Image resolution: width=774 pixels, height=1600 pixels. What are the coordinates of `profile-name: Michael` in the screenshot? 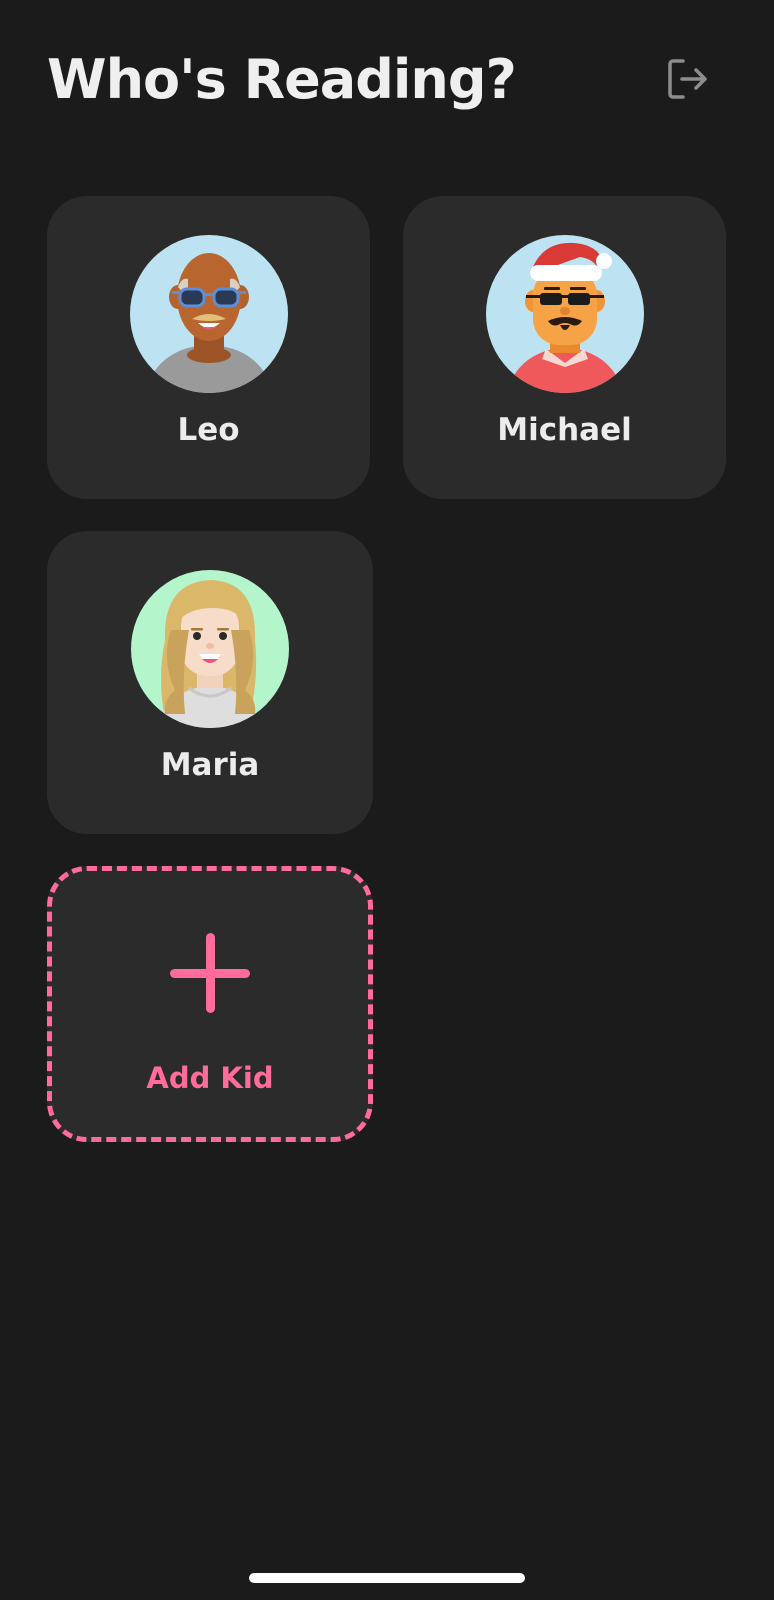 It's located at (564, 430).